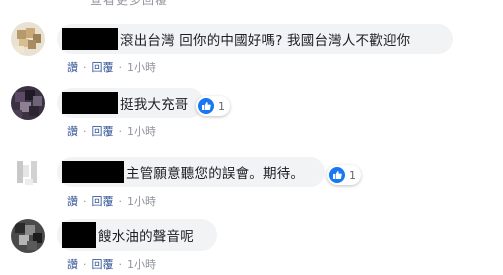 This screenshot has width=503, height=275. Describe the element at coordinates (146, 237) in the screenshot. I see `comment-text: 餿水油的聲音呢` at that location.